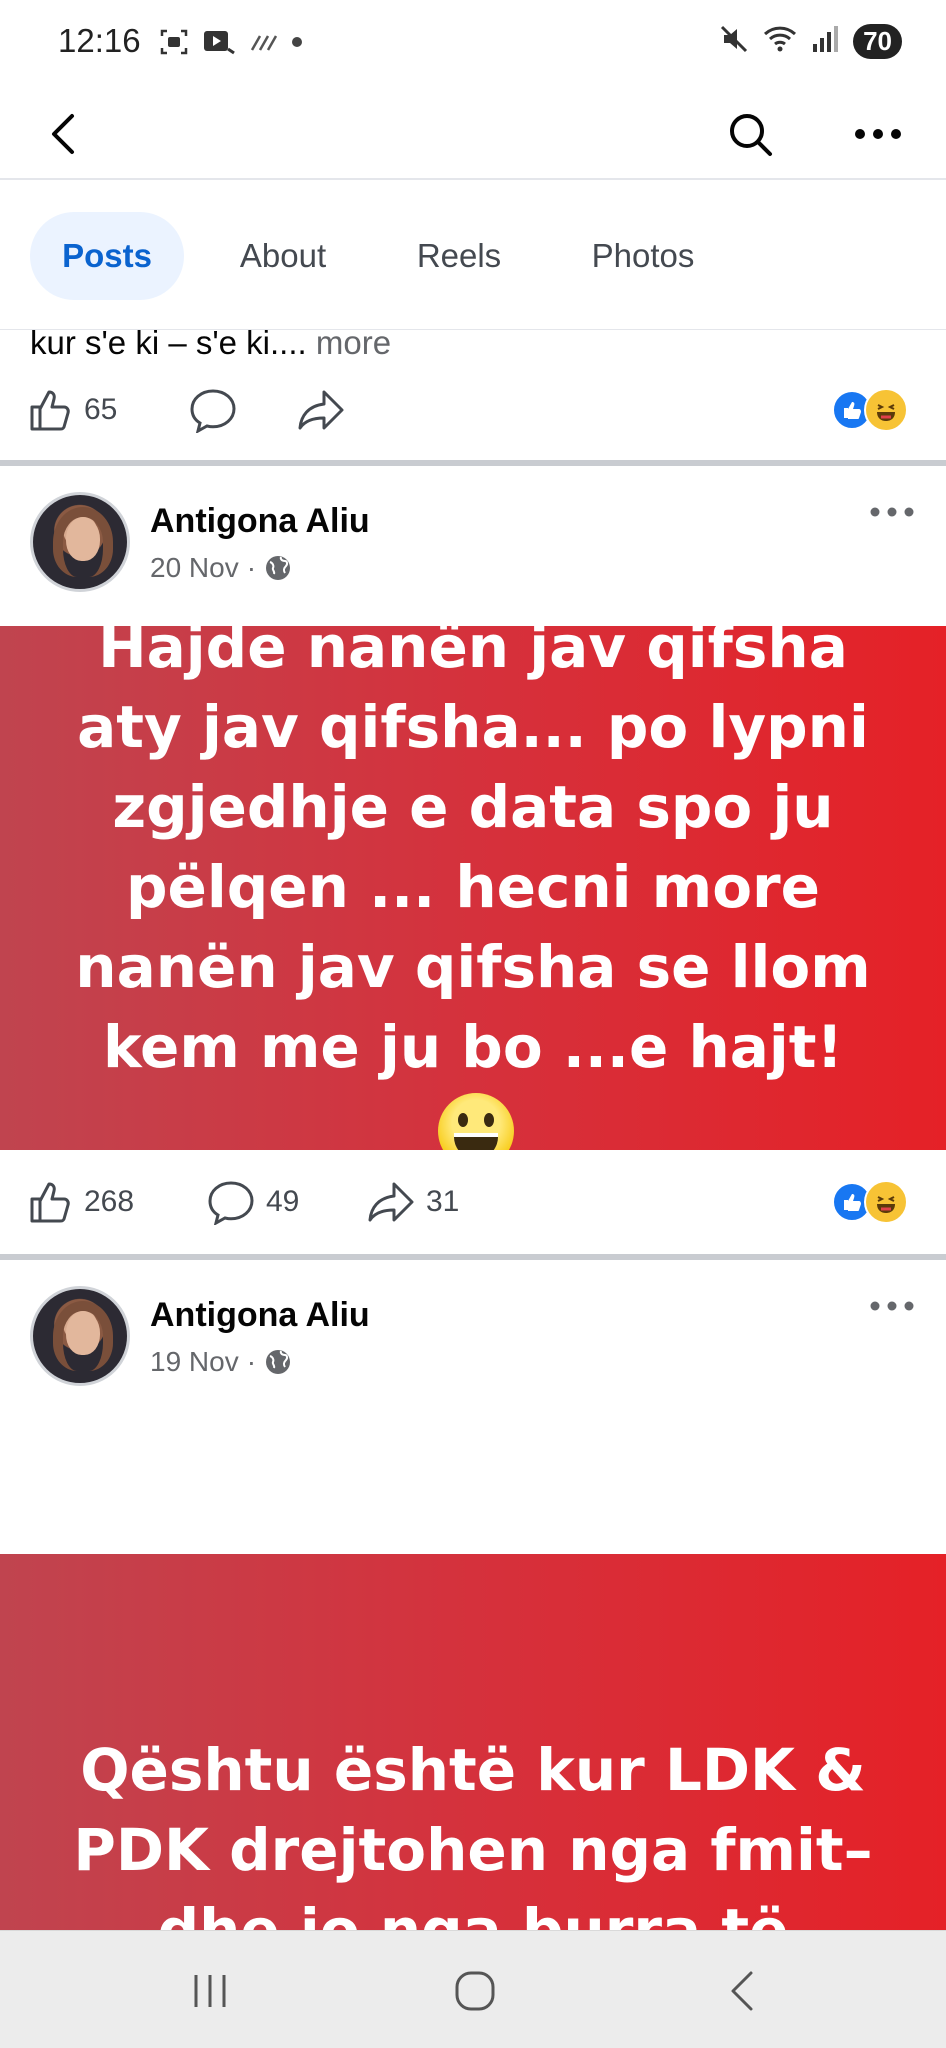  I want to click on profile-tabs: Posts About Reels Photos, so click(473, 256).